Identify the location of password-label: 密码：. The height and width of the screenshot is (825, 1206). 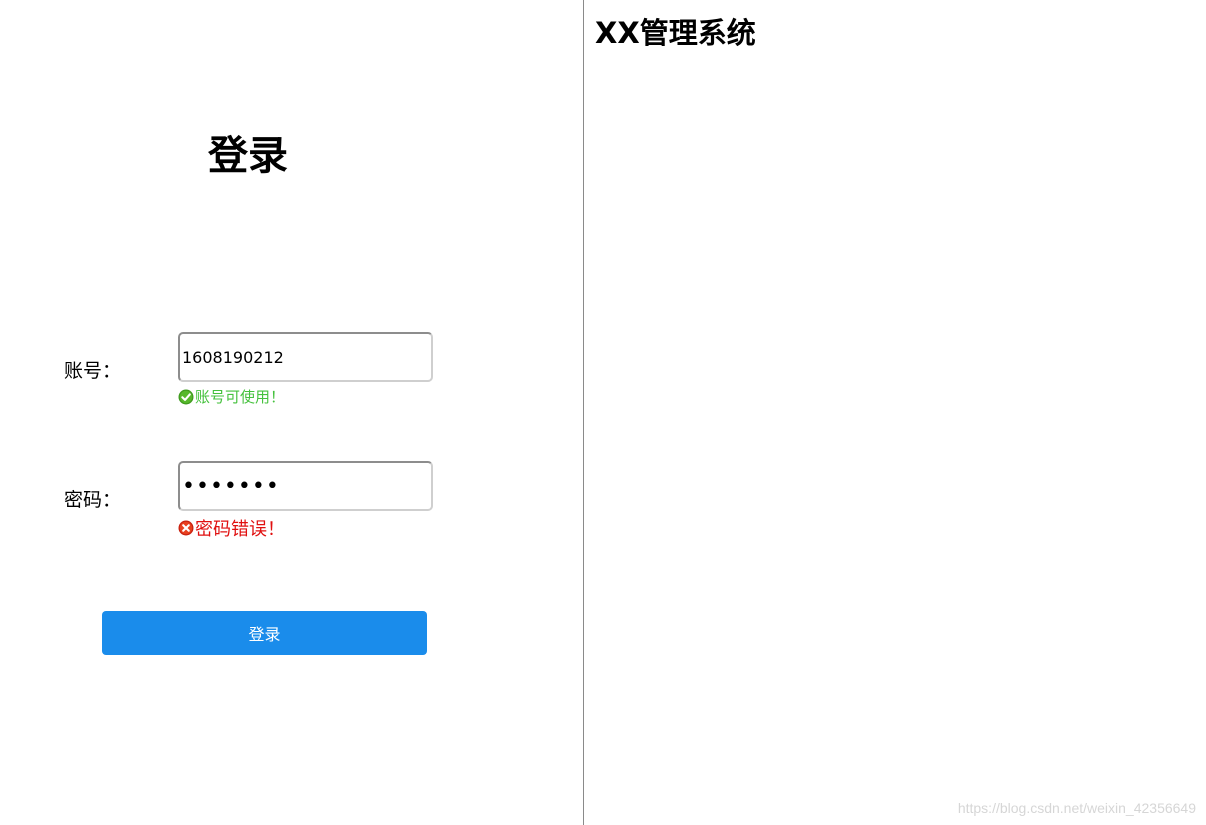
(93, 500).